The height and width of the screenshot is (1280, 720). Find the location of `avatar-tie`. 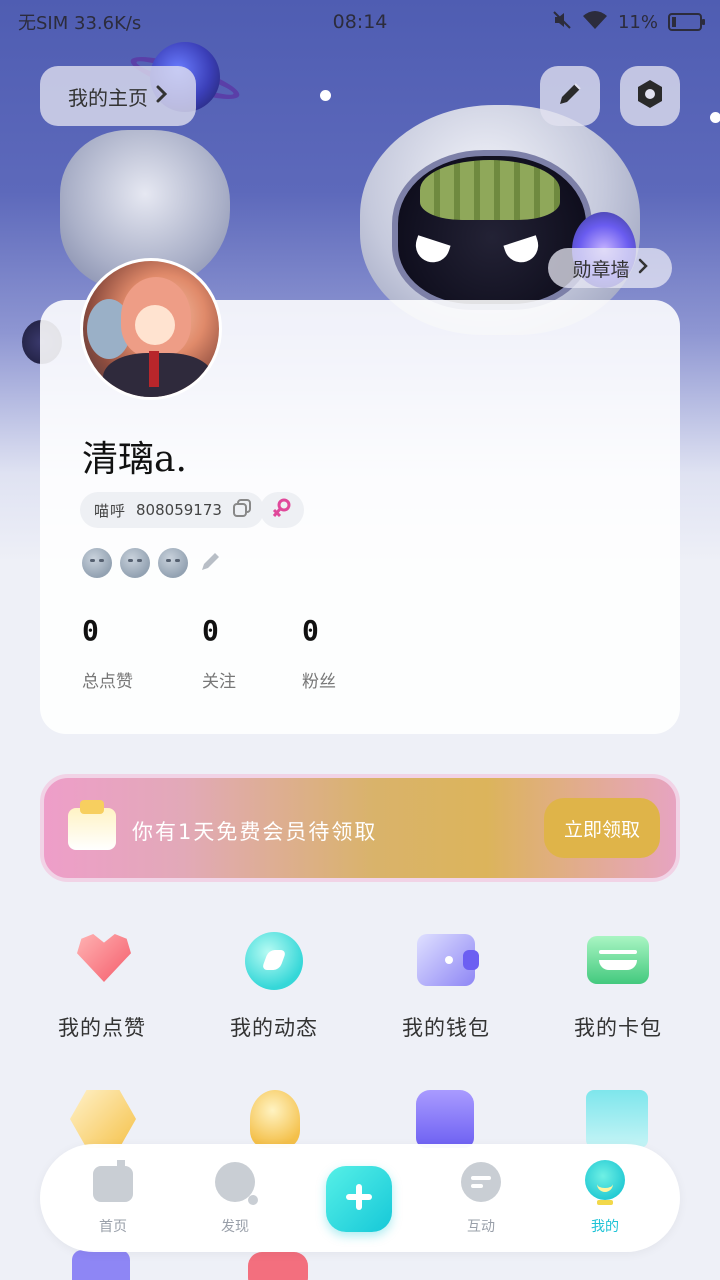

avatar-tie is located at coordinates (154, 369).